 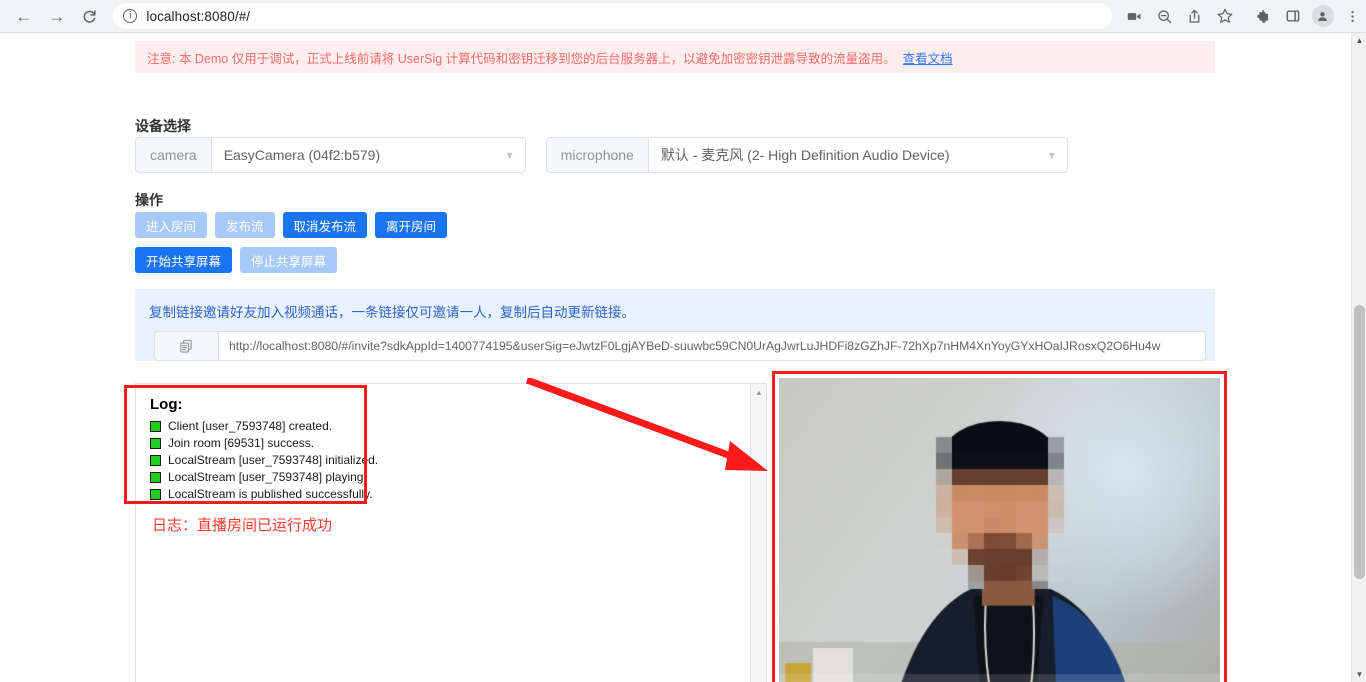 I want to click on device-section-title: 设备选择, so click(x=163, y=126).